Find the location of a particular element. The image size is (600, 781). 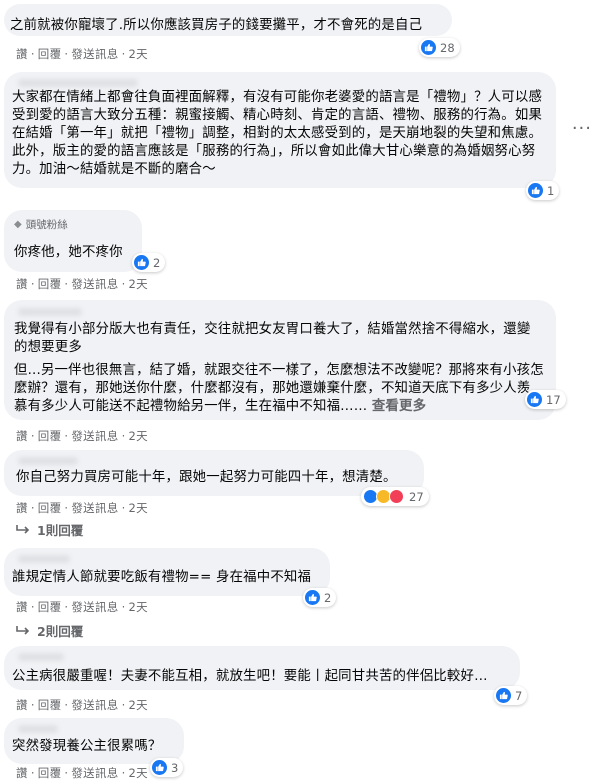

reaction-count: 28 is located at coordinates (439, 47).